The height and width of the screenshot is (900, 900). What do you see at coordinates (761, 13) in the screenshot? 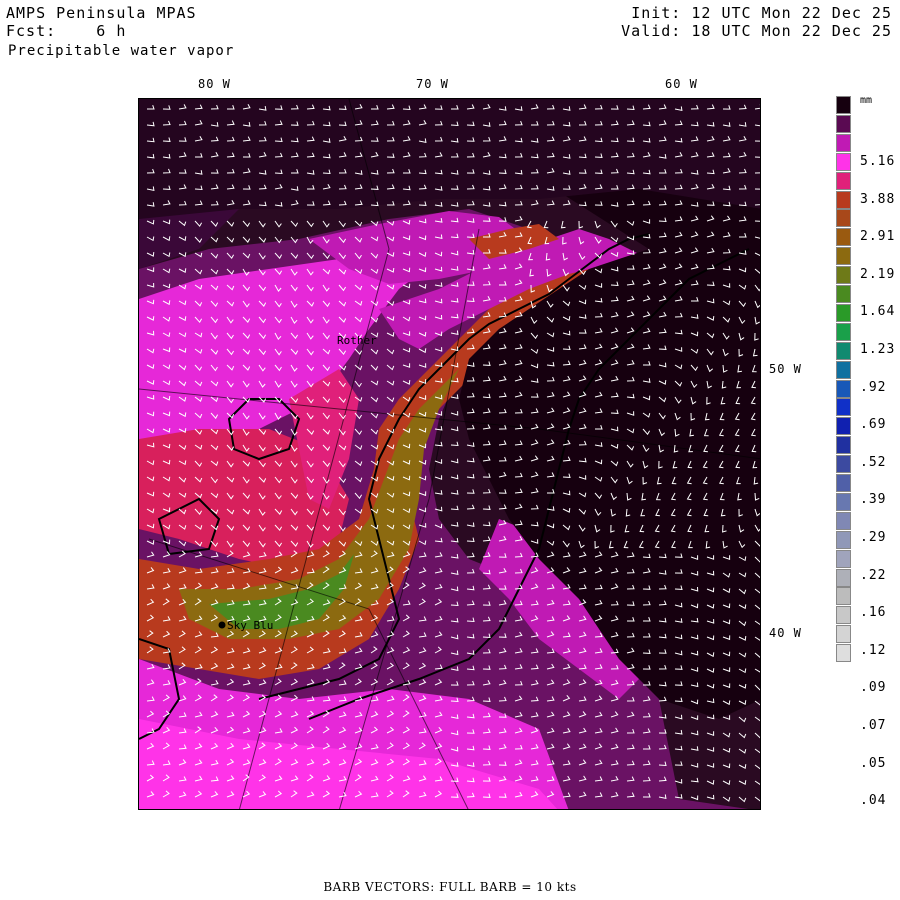
I see `init-time: Init: 12 UTC Mon 22 Dec 25` at bounding box center [761, 13].